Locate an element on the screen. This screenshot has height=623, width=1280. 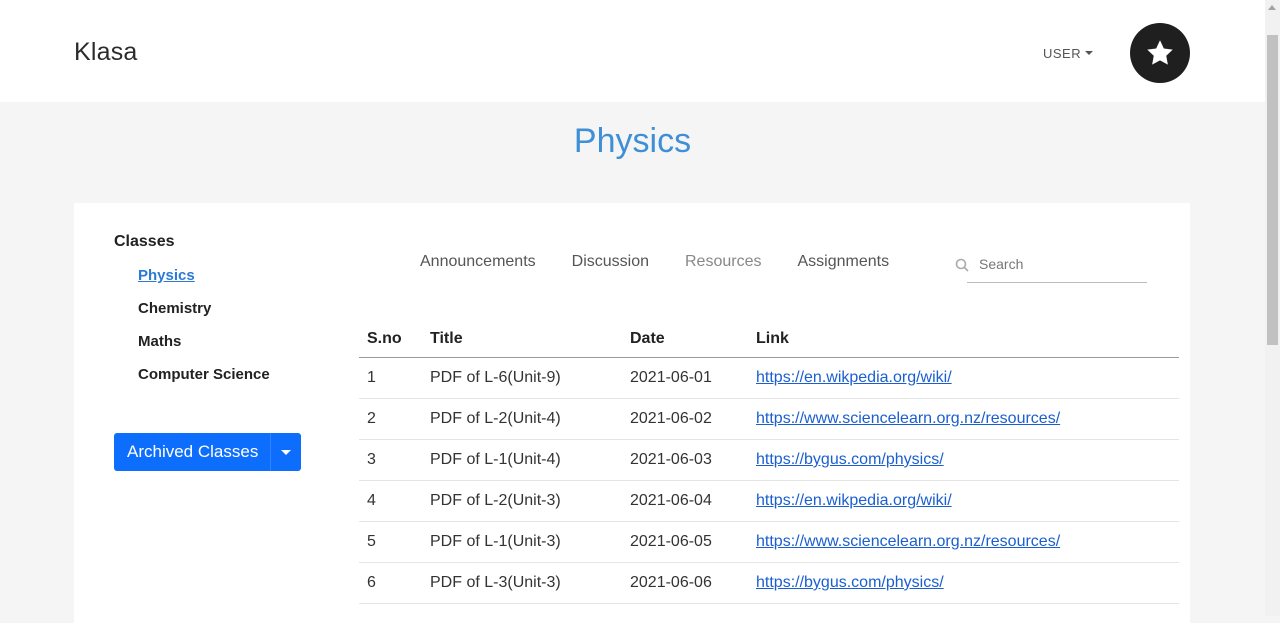
search-input is located at coordinates (1061, 264).